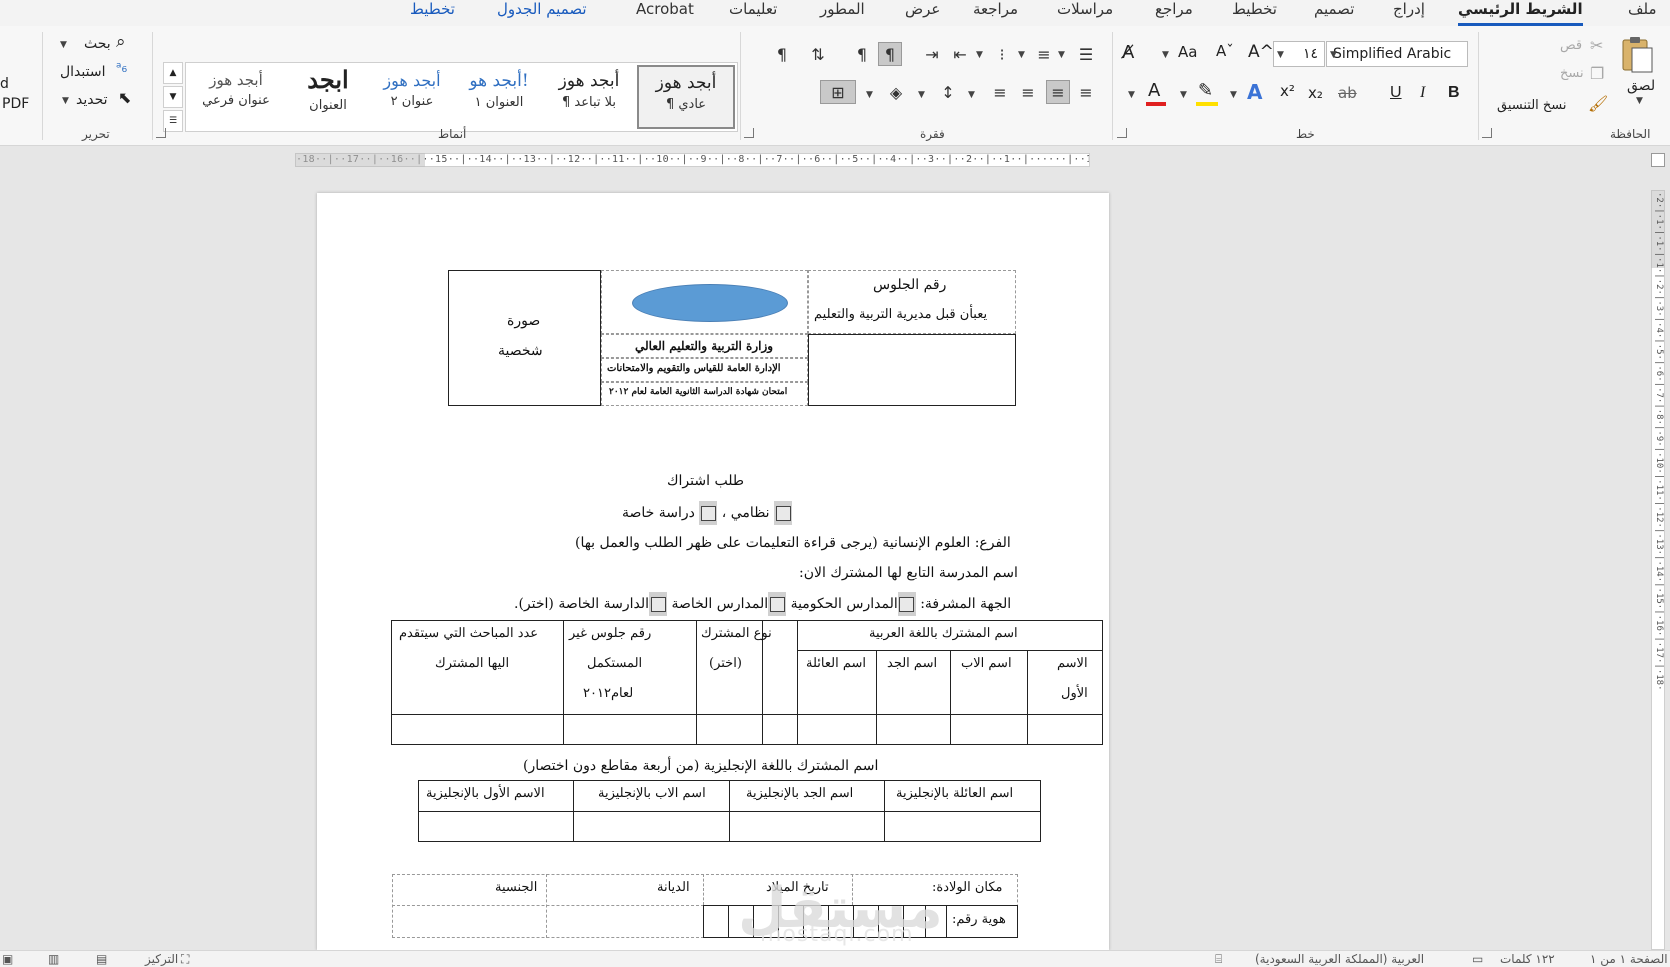 This screenshot has width=1670, height=967. Describe the element at coordinates (63, 45) in the screenshot. I see `find-dropdown-icon: ▼` at that location.